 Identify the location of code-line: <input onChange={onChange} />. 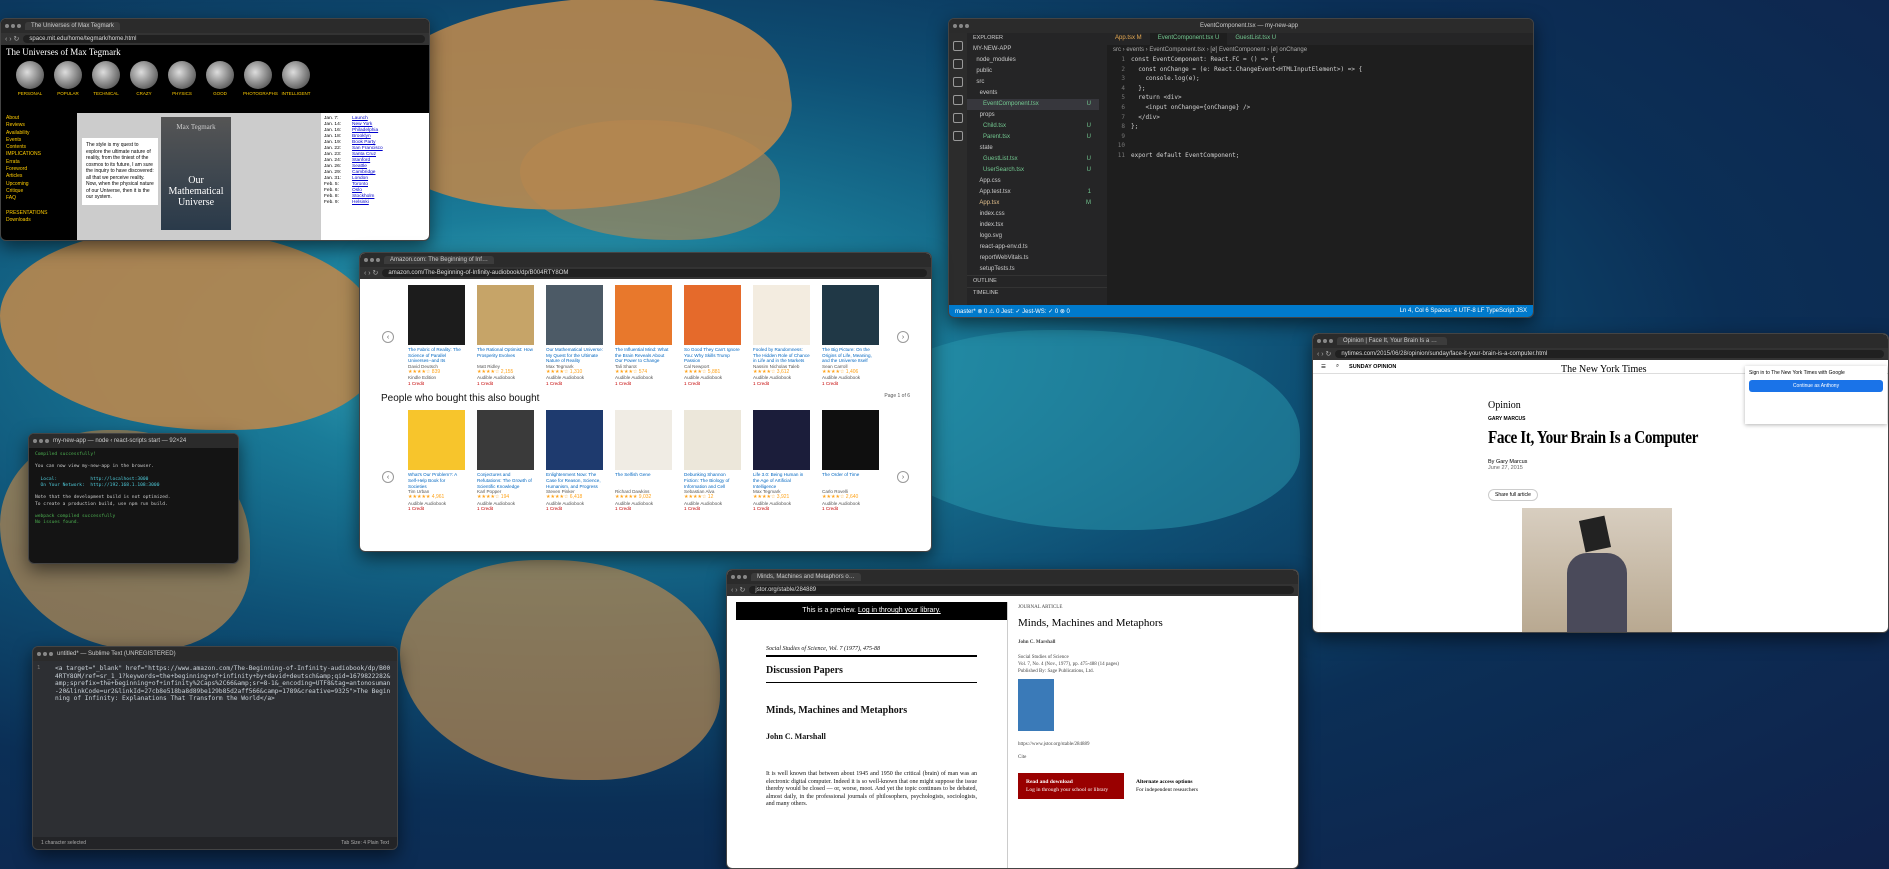
(1246, 108).